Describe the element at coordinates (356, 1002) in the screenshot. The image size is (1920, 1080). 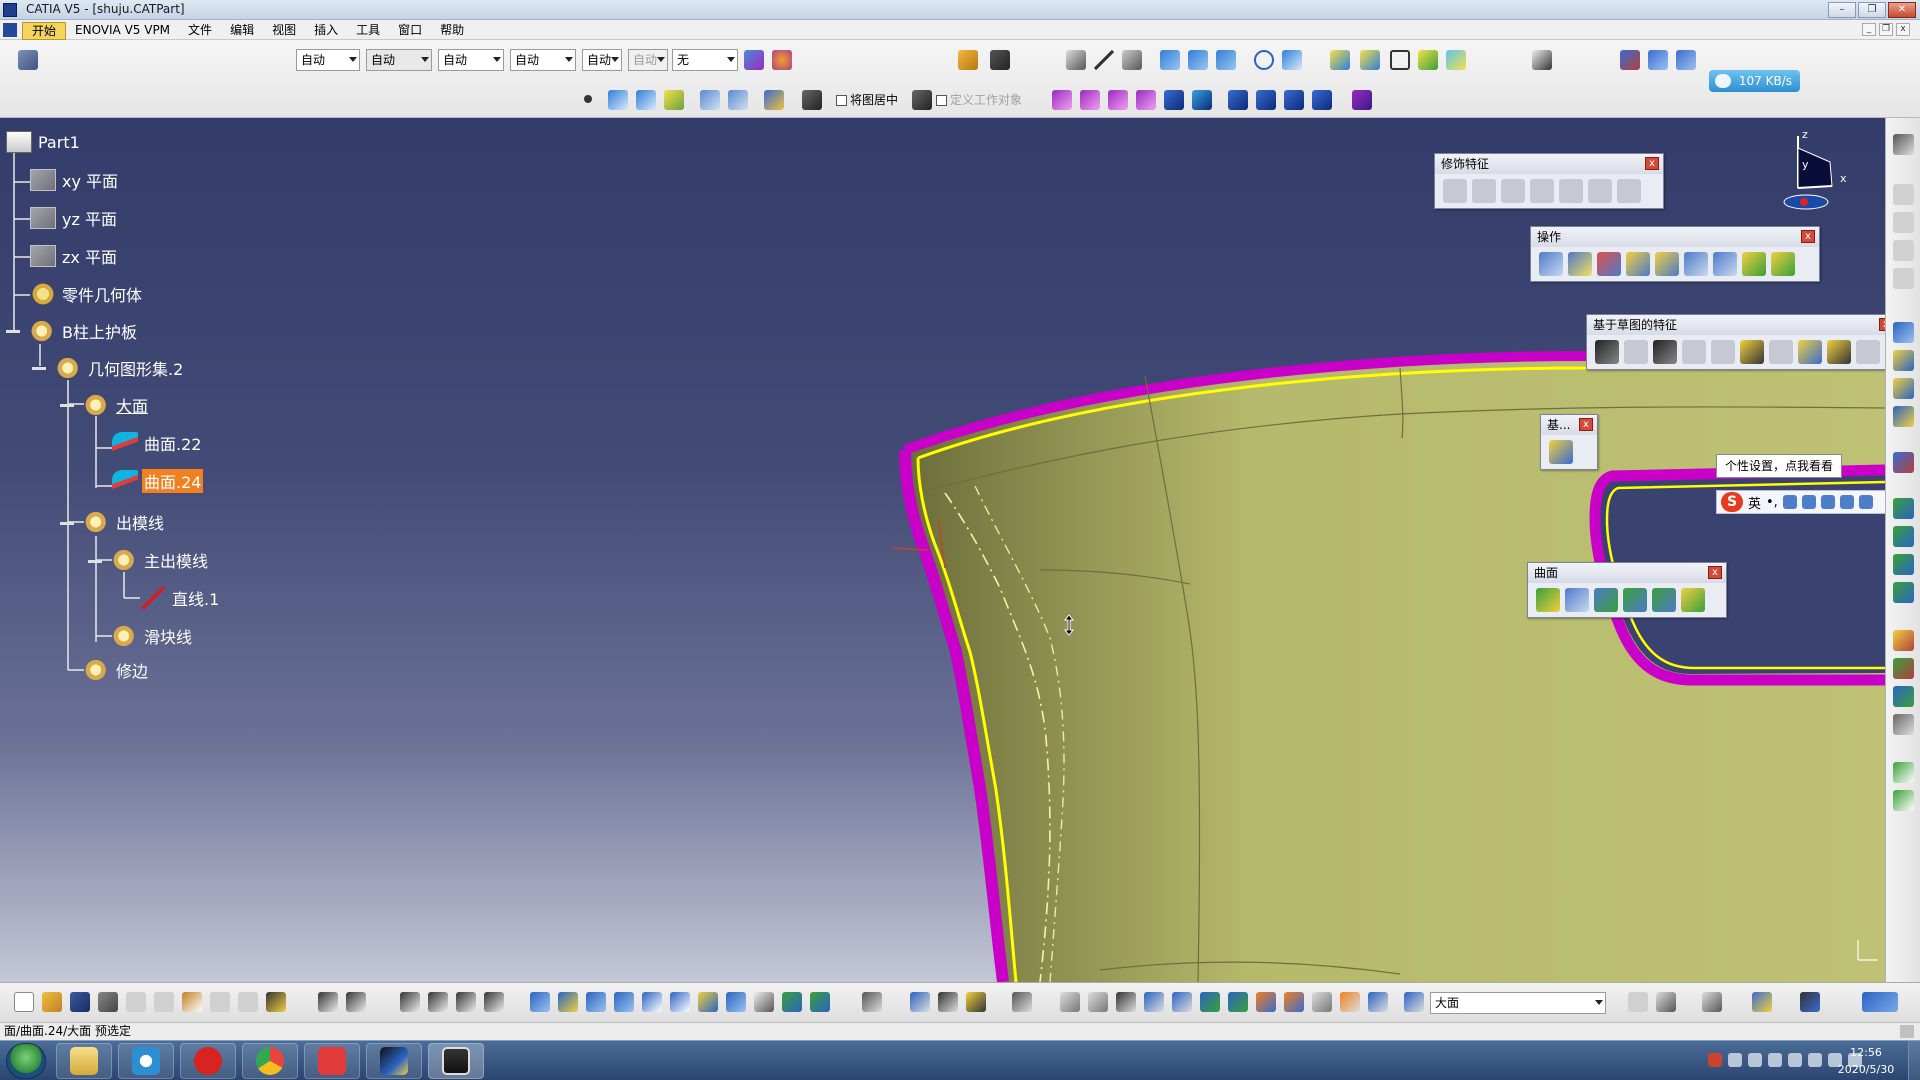
I see `comment-icon` at that location.